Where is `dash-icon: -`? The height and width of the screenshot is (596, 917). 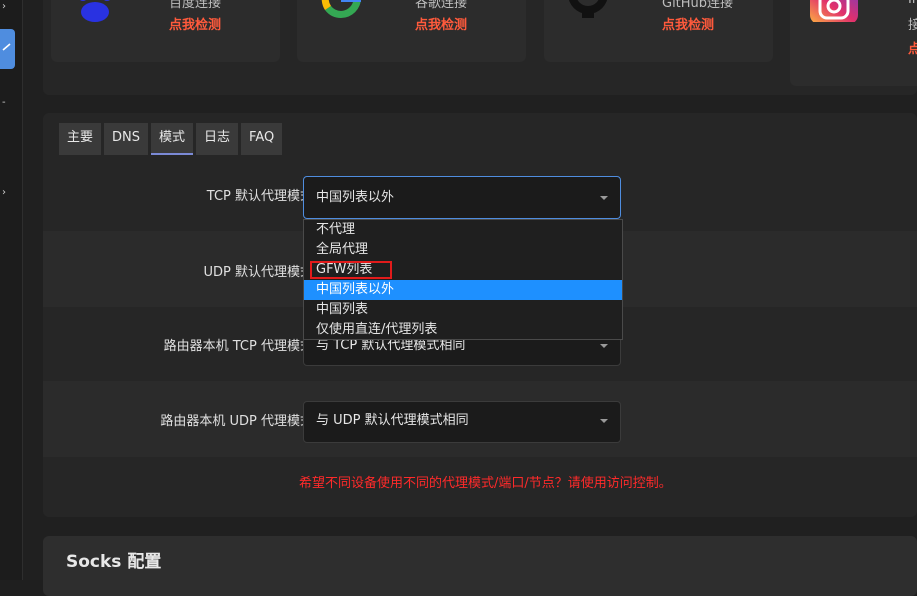
dash-icon: - is located at coordinates (5, 103).